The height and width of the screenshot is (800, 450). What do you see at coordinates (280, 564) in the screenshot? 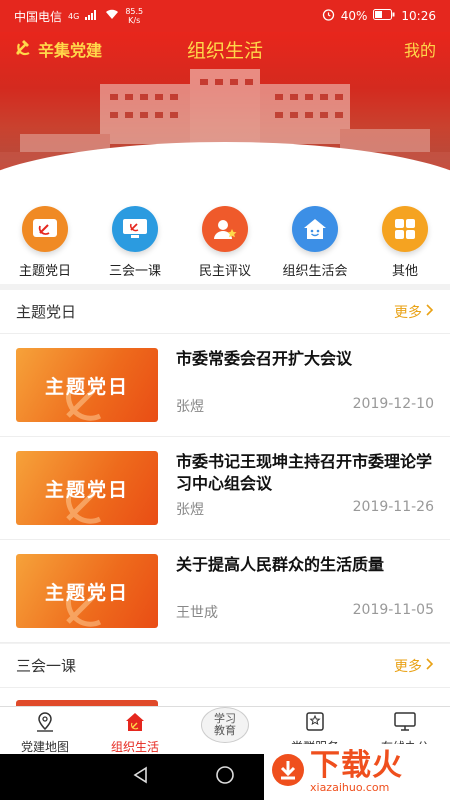
I see `item-title: 关于提高人民群众的生活质量` at bounding box center [280, 564].